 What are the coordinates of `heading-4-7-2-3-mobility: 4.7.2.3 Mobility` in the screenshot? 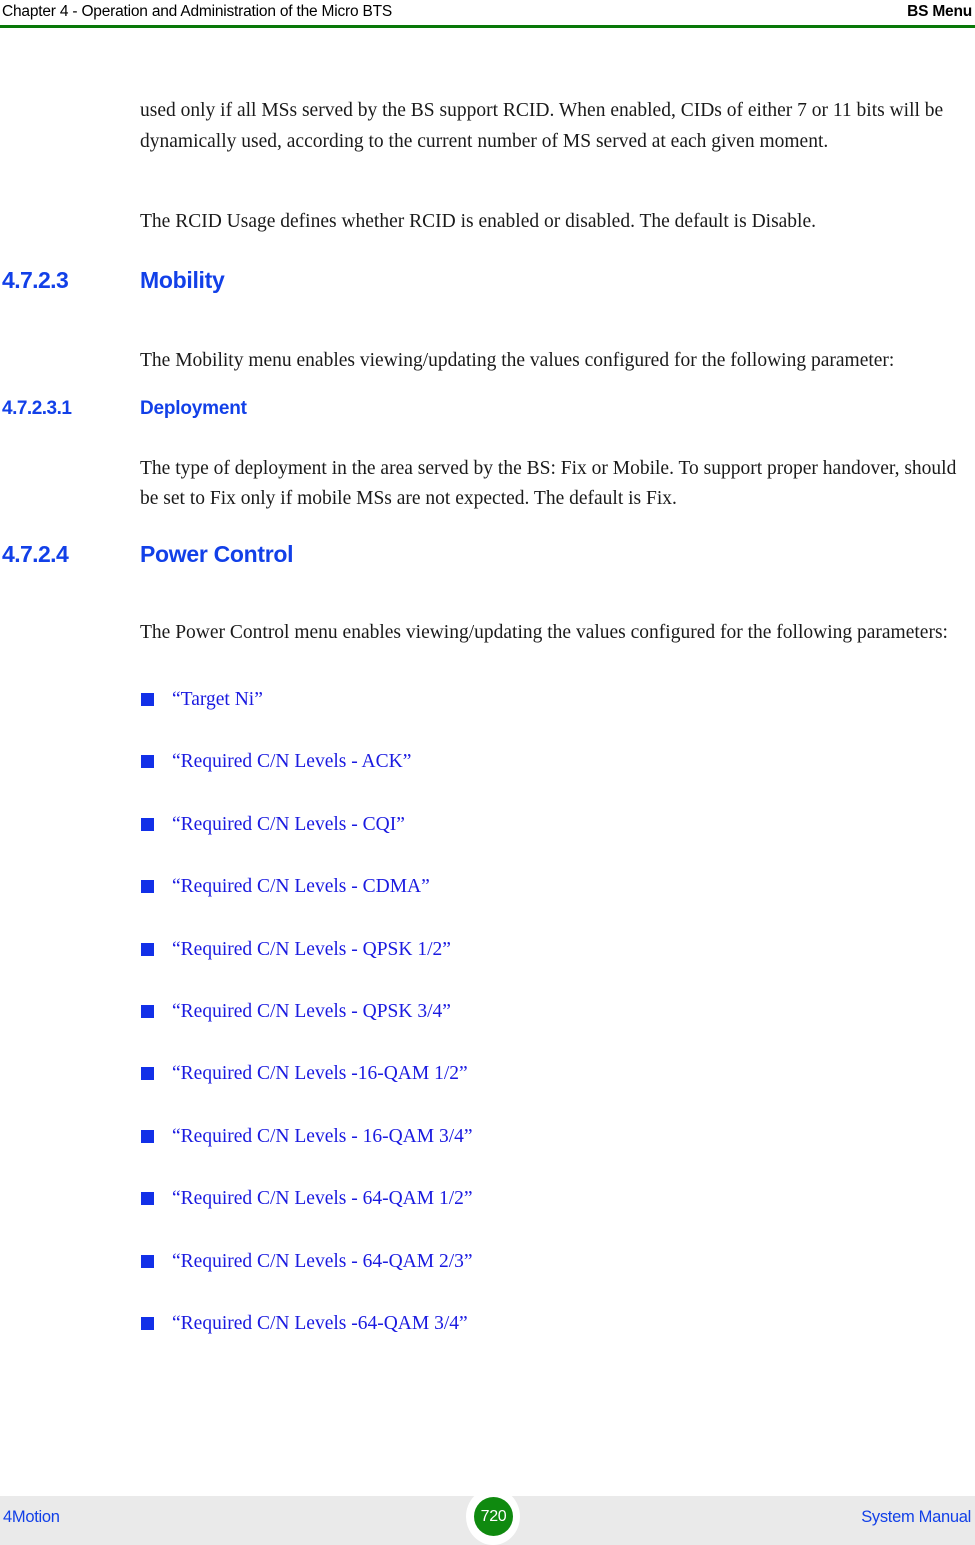 It's located at (487, 284).